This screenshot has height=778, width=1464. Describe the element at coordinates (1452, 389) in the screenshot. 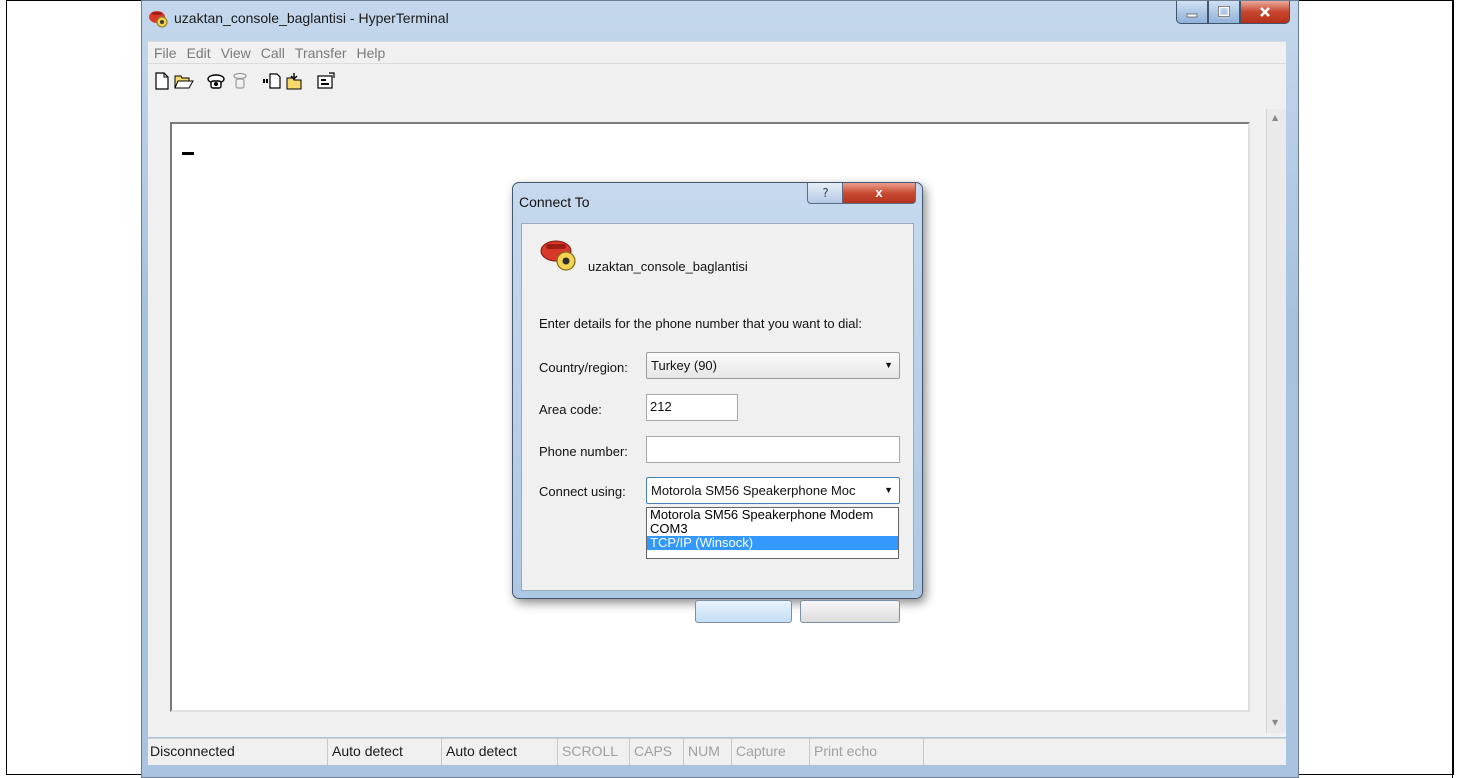

I see `page-edge` at that location.